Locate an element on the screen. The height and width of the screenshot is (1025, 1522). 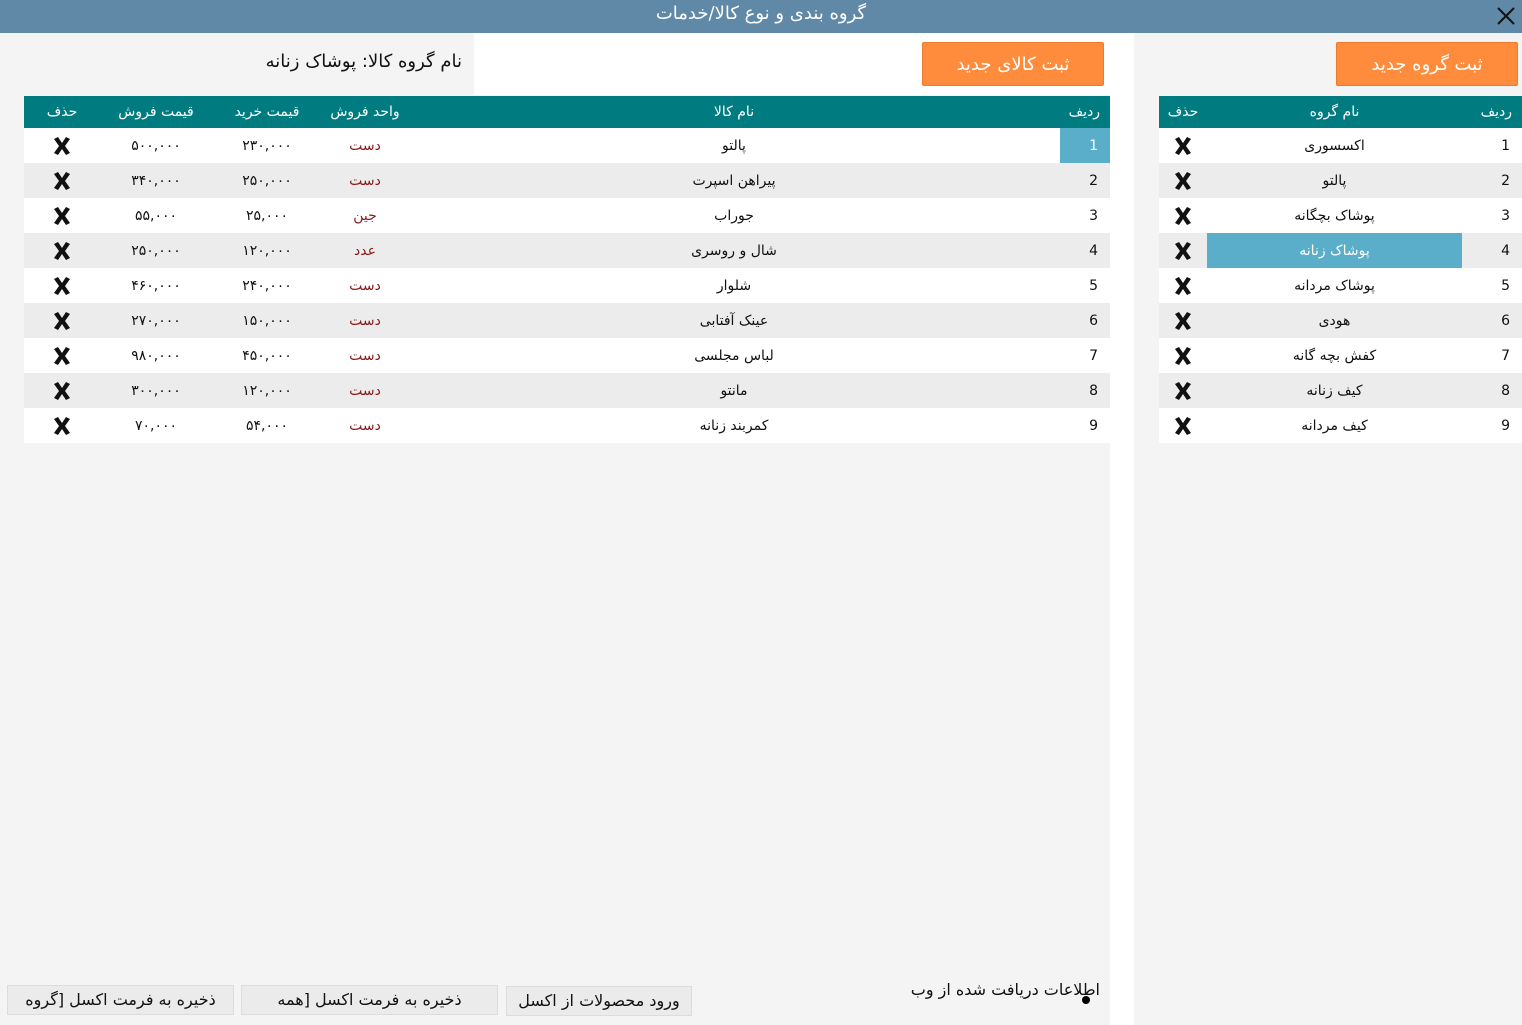
groups-header-name: نام گروه is located at coordinates (1334, 112).